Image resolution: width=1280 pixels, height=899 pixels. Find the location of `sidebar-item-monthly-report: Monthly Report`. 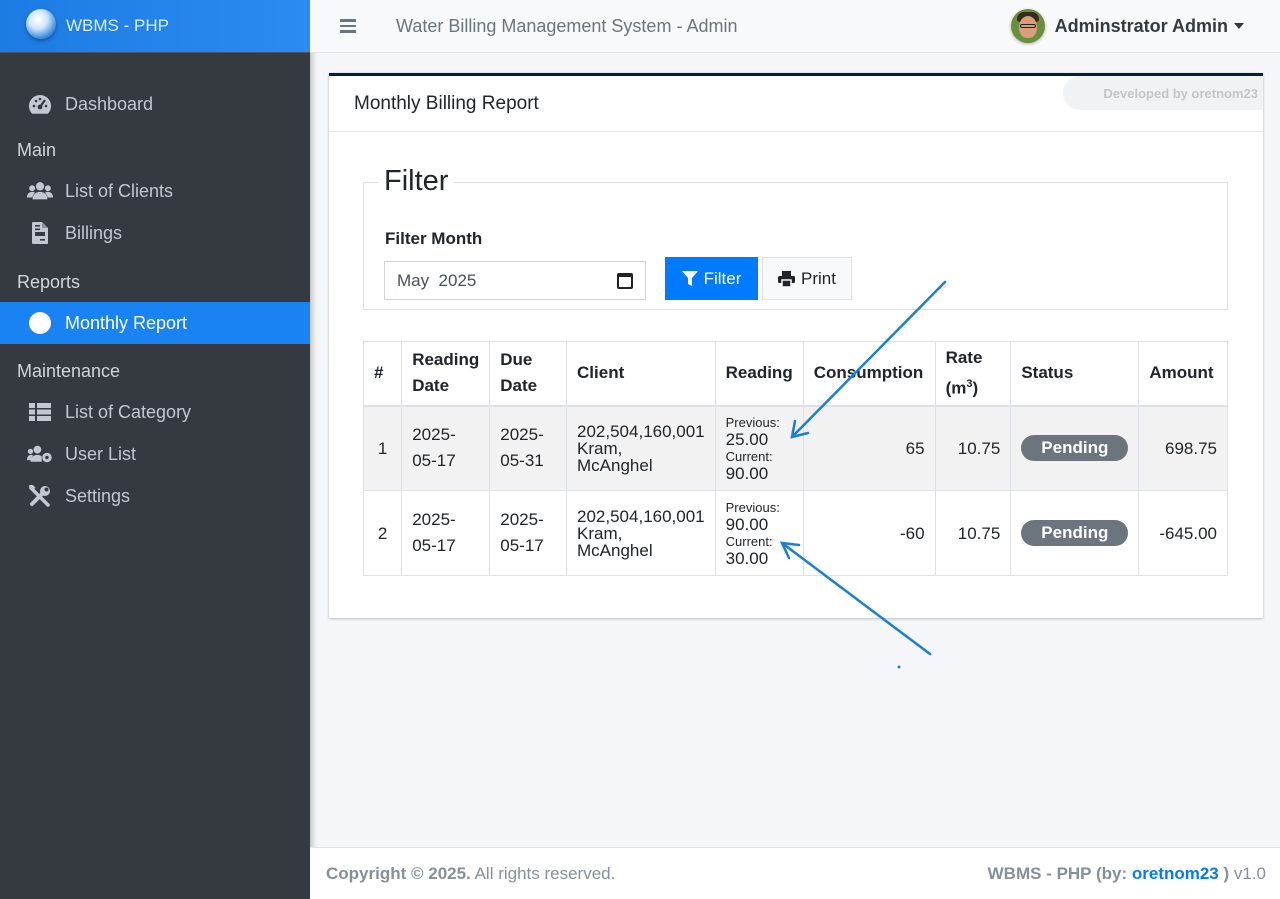

sidebar-item-monthly-report: Monthly Report is located at coordinates (155, 323).